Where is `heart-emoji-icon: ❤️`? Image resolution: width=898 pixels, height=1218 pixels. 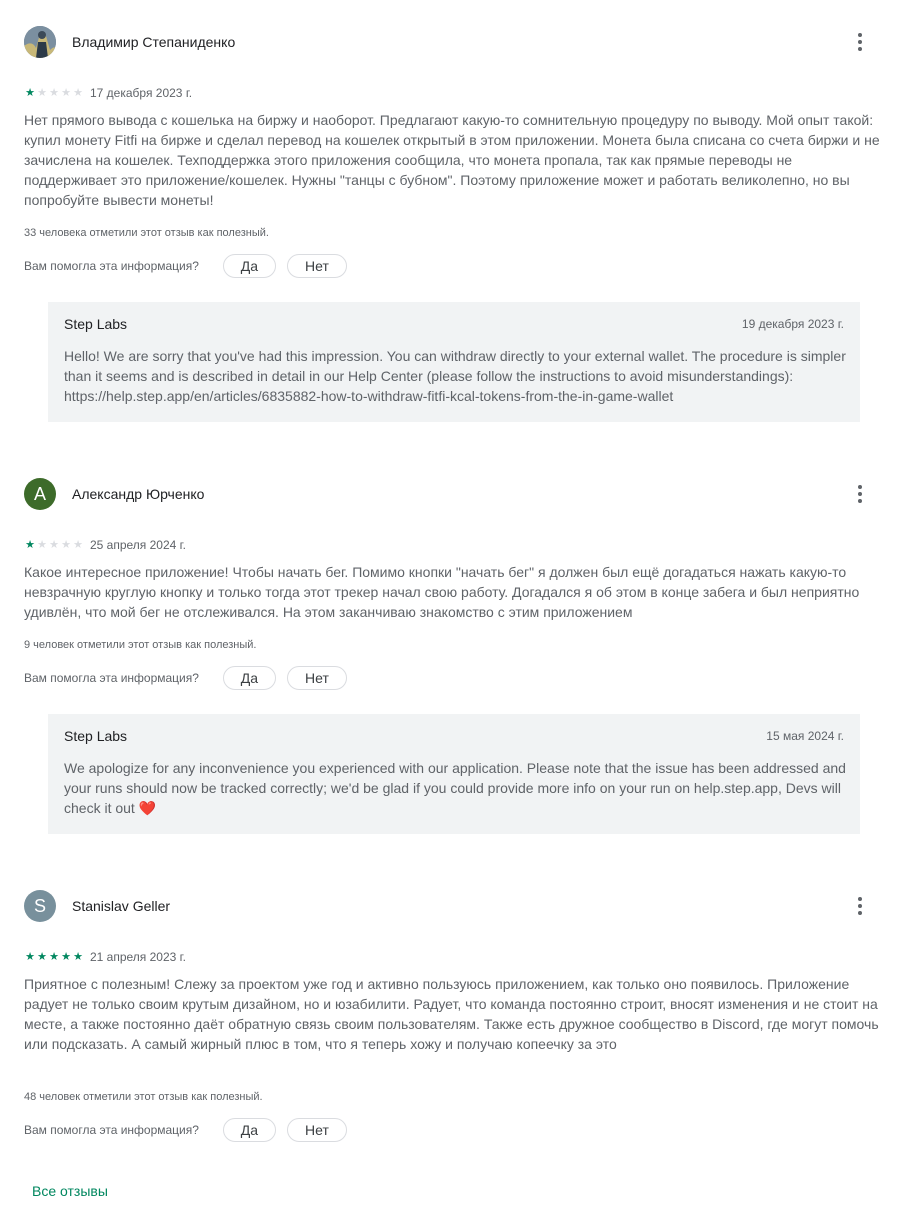 heart-emoji-icon: ❤️ is located at coordinates (147, 808).